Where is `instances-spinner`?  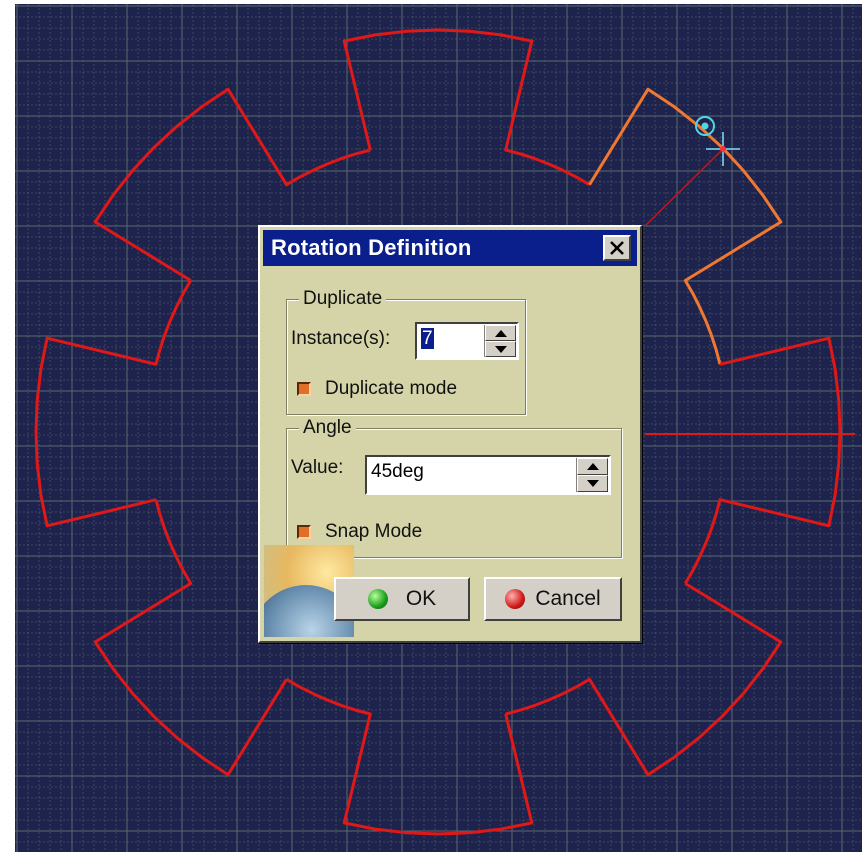
instances-spinner is located at coordinates (500, 341).